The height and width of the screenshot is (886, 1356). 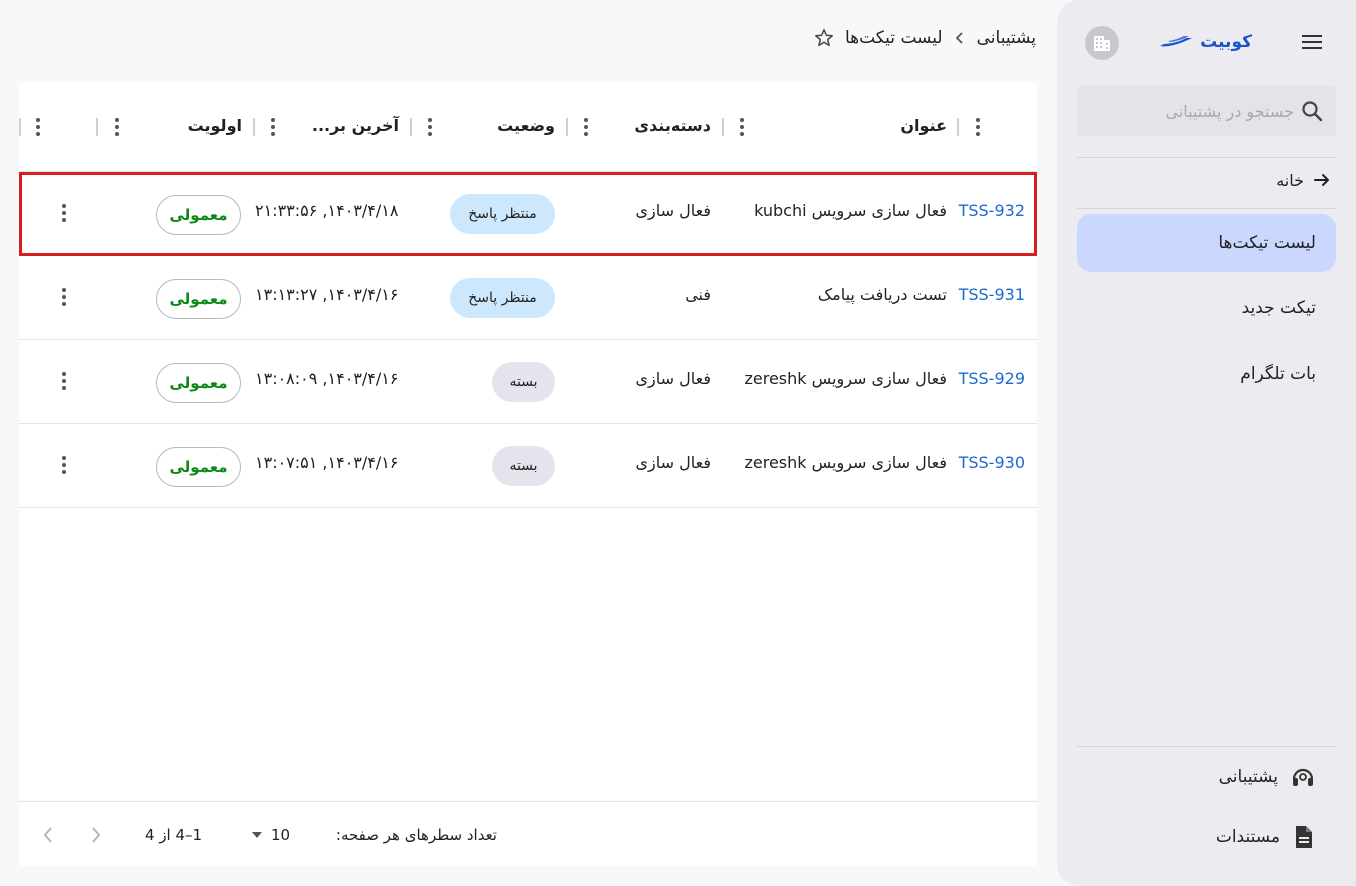 What do you see at coordinates (850, 210) in the screenshot?
I see `ticket-title: فعال سازی سرویس kubchi` at bounding box center [850, 210].